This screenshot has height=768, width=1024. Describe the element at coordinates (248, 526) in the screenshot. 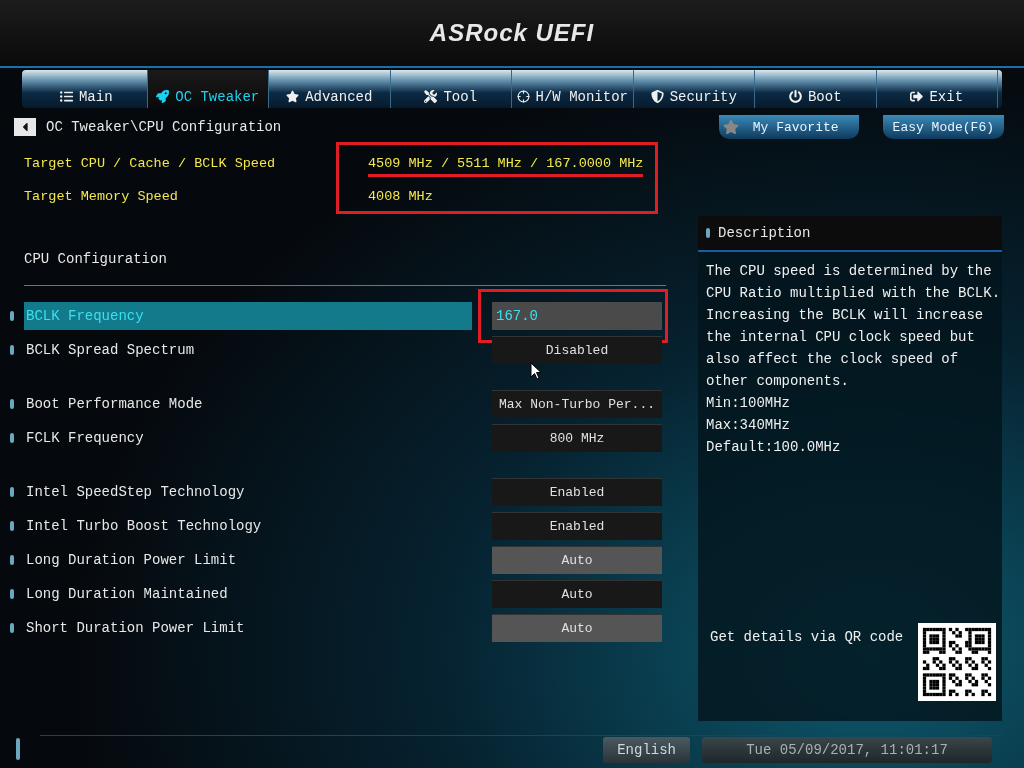

I see `setting-label: Intel Turbo Boost Technology` at that location.